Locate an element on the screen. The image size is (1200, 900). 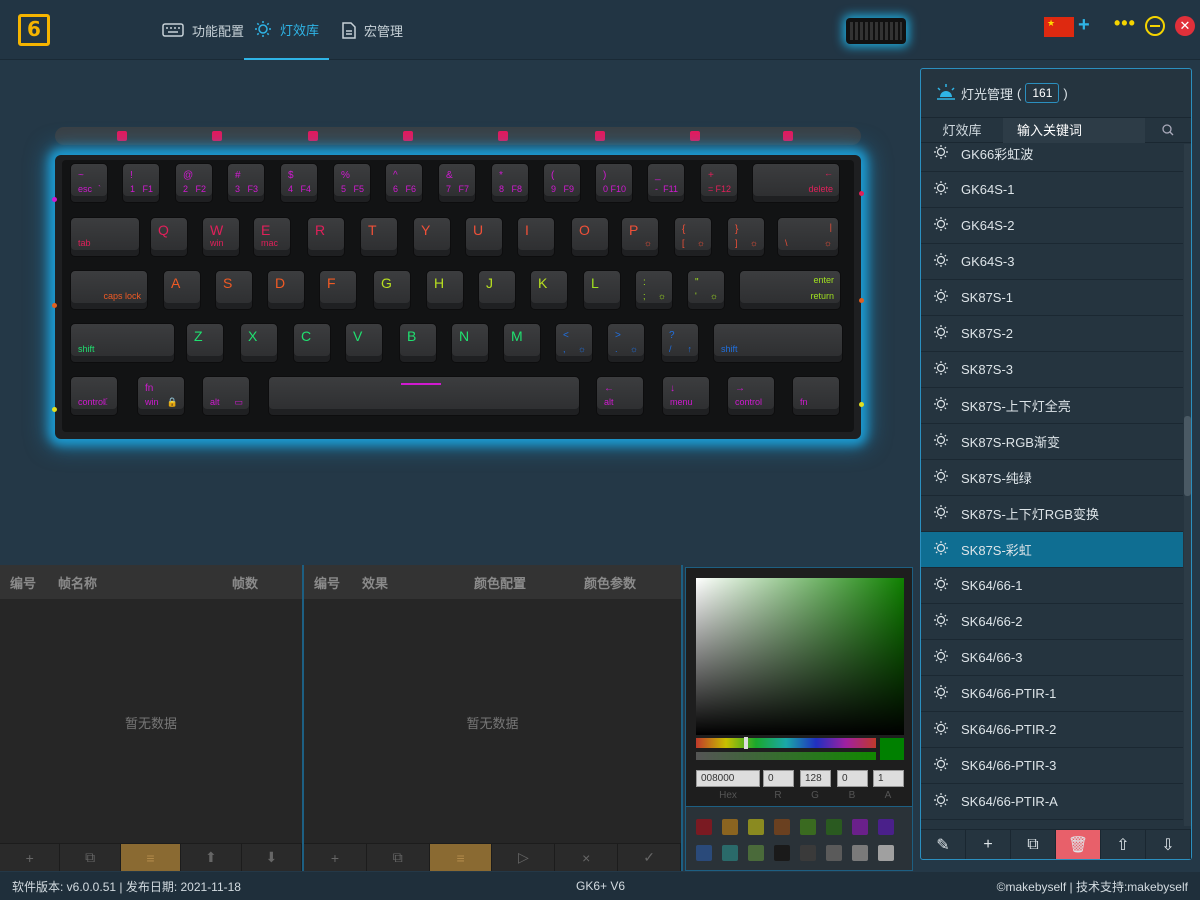
tab-function-config: 功能配置 is located at coordinates (203, 30).